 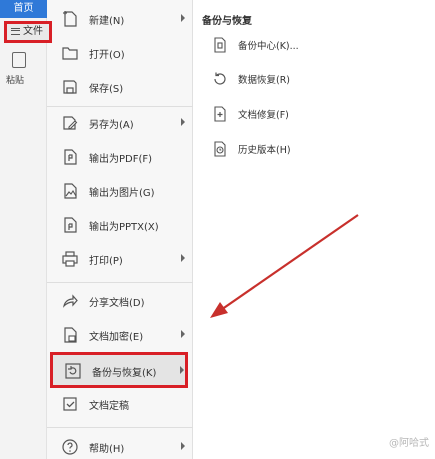 I want to click on print-icon, so click(x=70, y=259).